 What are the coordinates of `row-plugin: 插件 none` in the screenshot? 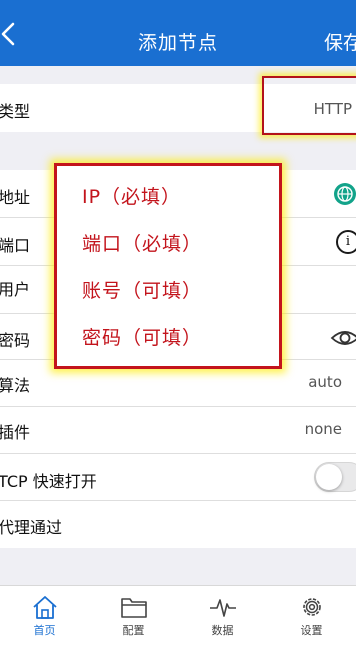 It's located at (178, 431).